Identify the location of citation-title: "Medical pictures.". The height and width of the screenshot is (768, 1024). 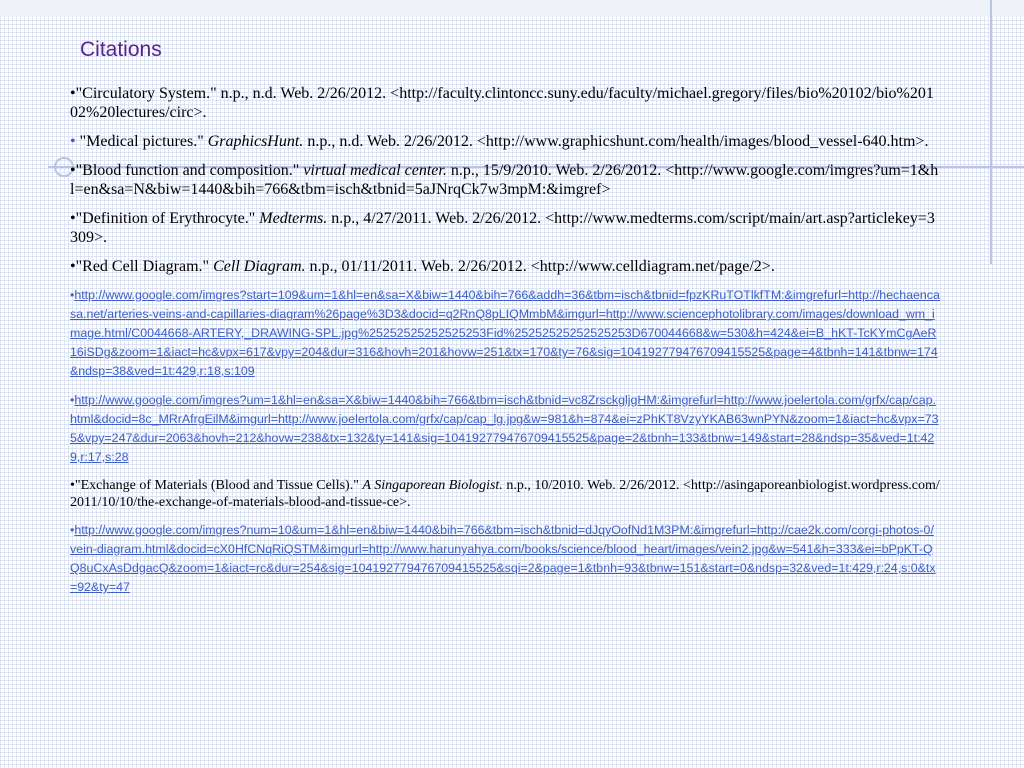
(141, 141).